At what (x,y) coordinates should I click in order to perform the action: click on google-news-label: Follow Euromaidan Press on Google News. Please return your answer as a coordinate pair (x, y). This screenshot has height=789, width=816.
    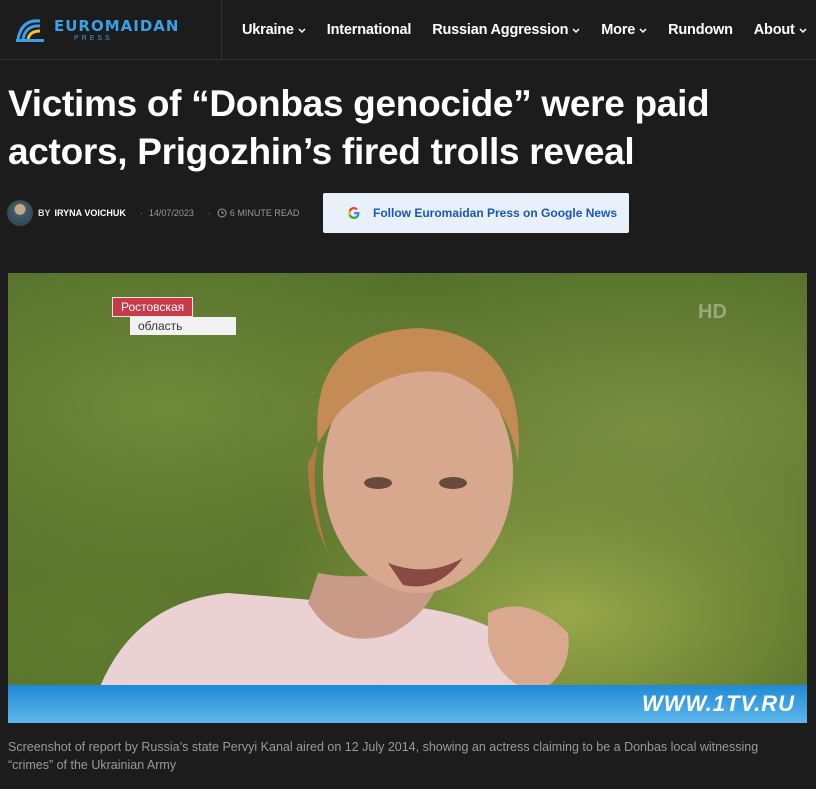
    Looking at the image, I should click on (495, 213).